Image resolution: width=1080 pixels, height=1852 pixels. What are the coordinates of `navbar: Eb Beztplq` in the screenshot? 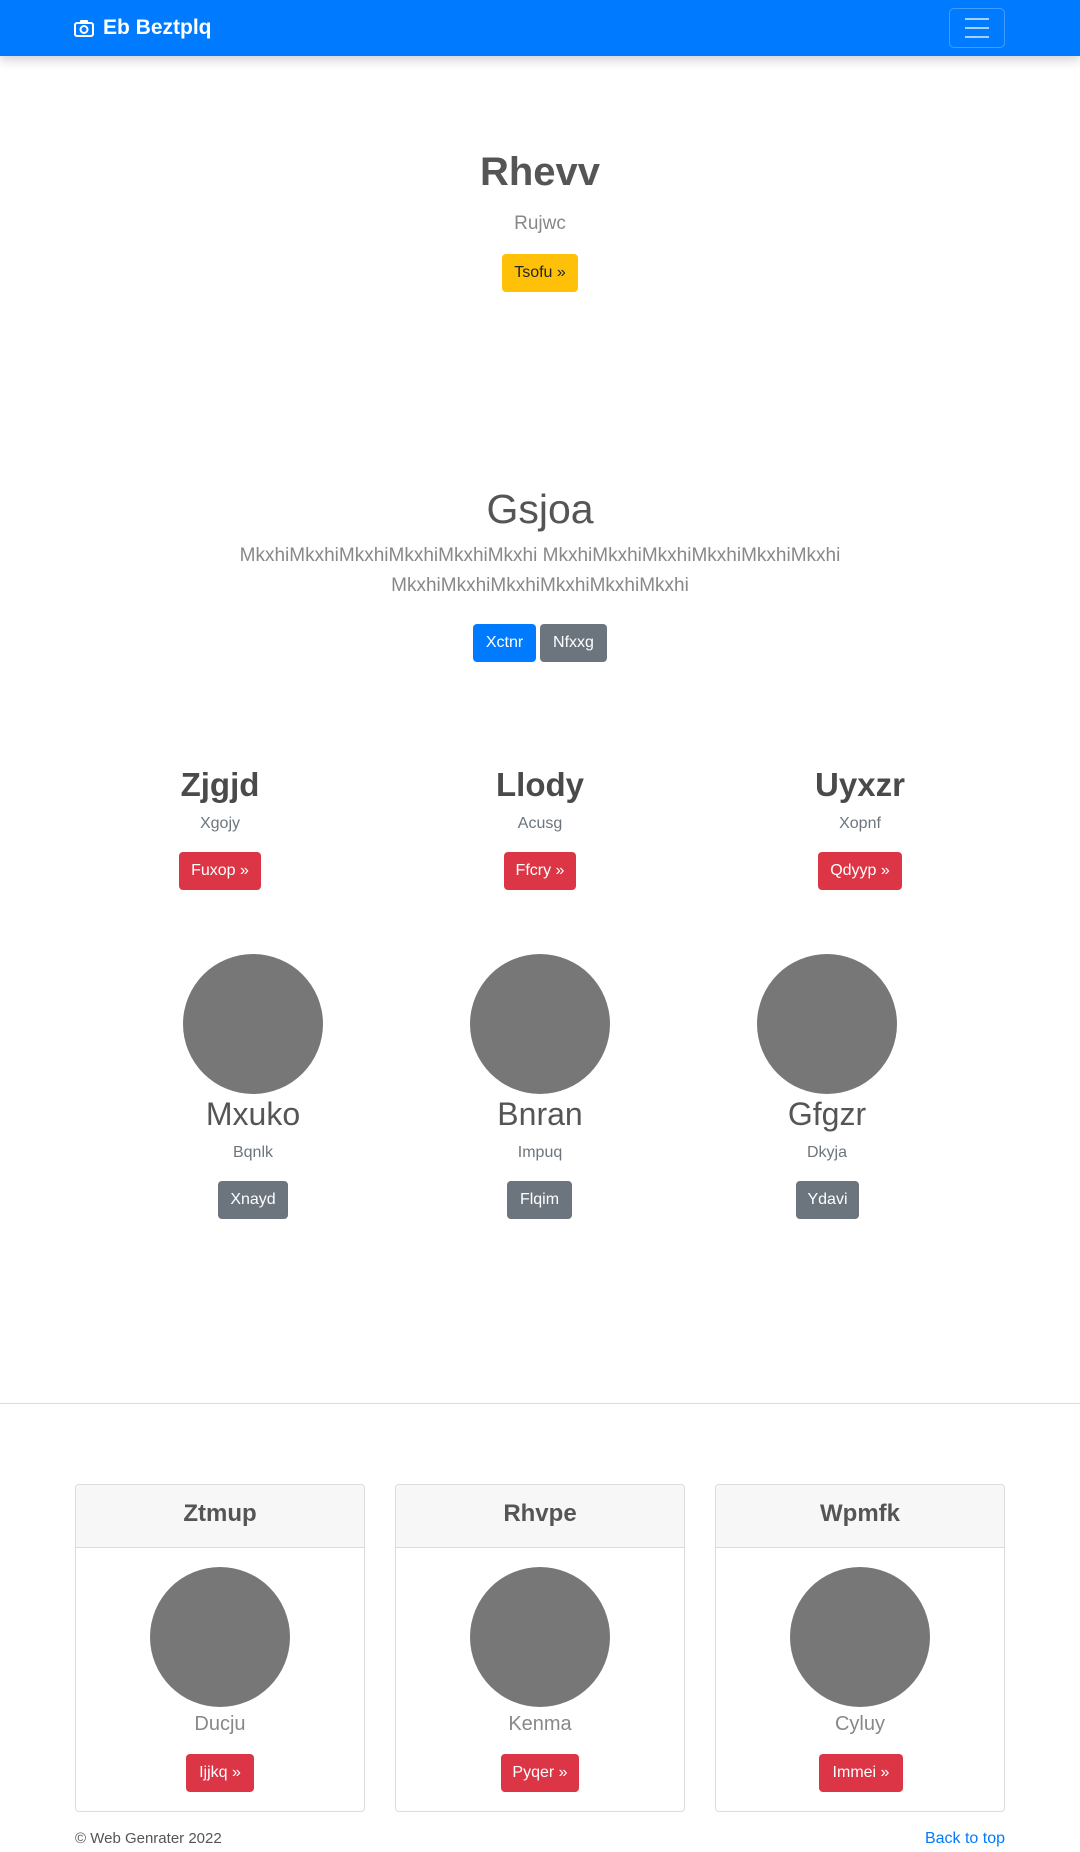 It's located at (540, 28).